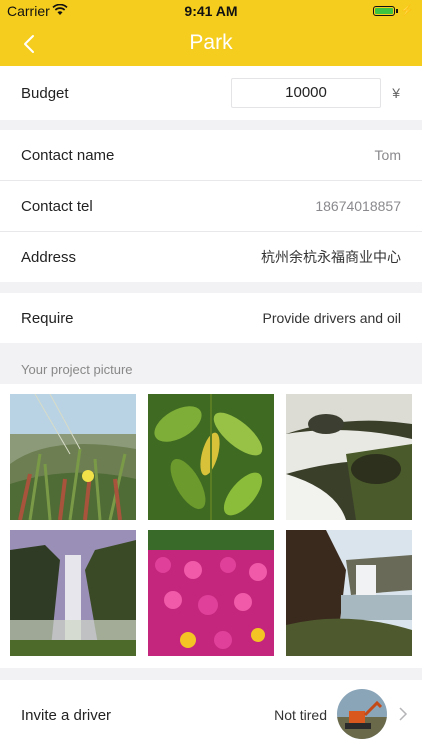  Describe the element at coordinates (45, 93) in the screenshot. I see `budget-label: Budget` at that location.